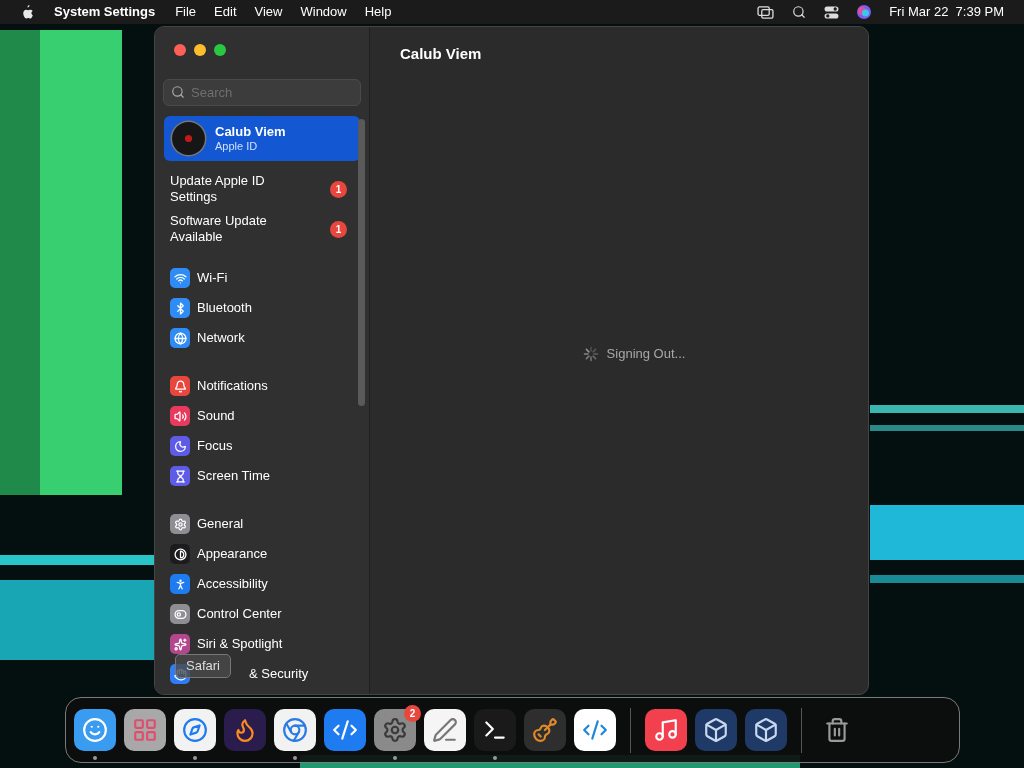  I want to click on sidebar-label: & Security, so click(279, 674).